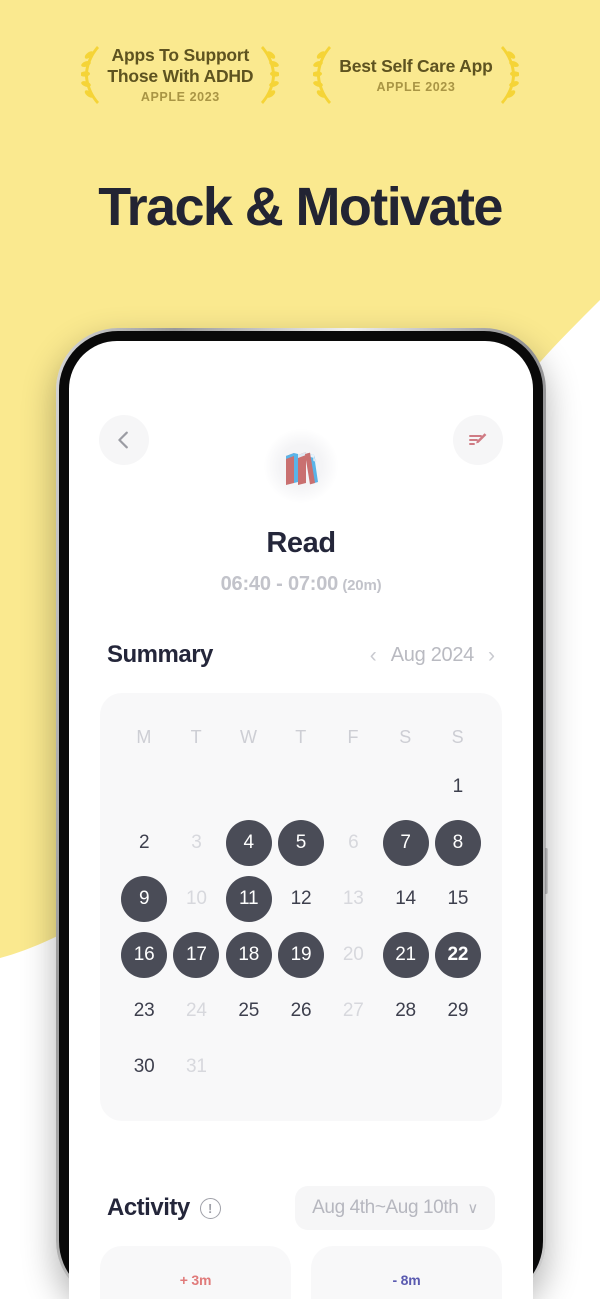 The height and width of the screenshot is (1299, 600). I want to click on calendar-cell: 17, so click(196, 955).